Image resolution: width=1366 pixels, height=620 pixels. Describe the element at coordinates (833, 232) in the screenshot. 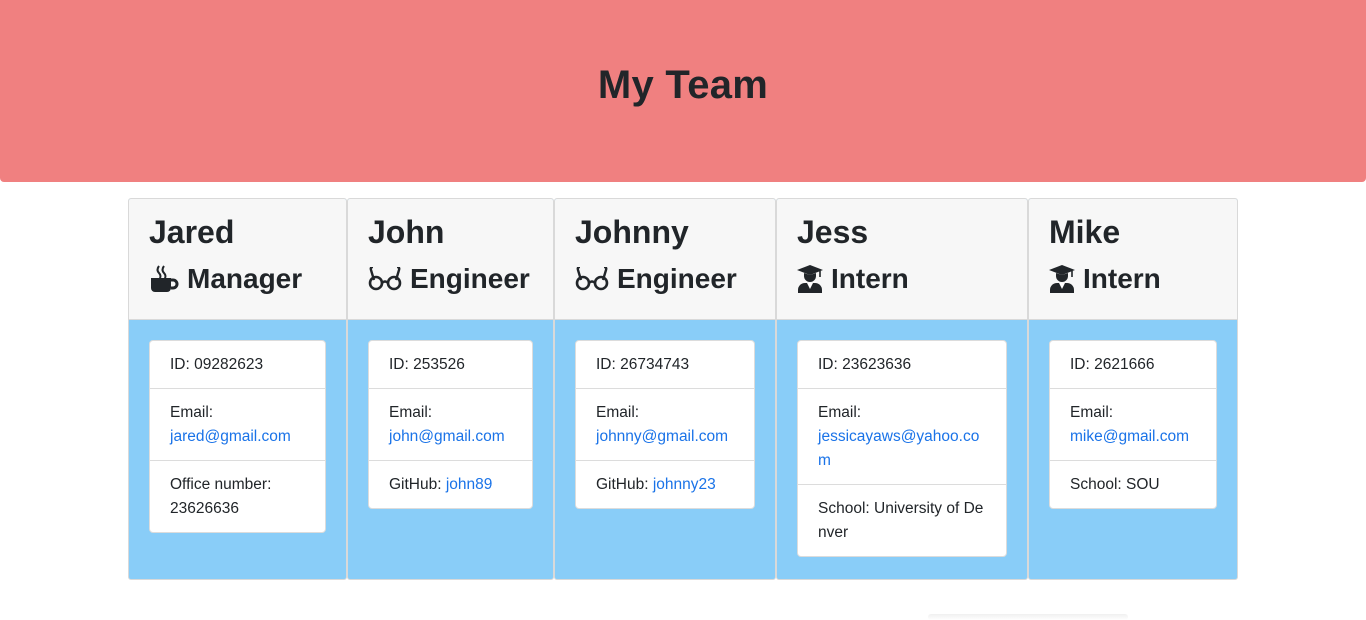

I see `employee-name: Jess` at that location.